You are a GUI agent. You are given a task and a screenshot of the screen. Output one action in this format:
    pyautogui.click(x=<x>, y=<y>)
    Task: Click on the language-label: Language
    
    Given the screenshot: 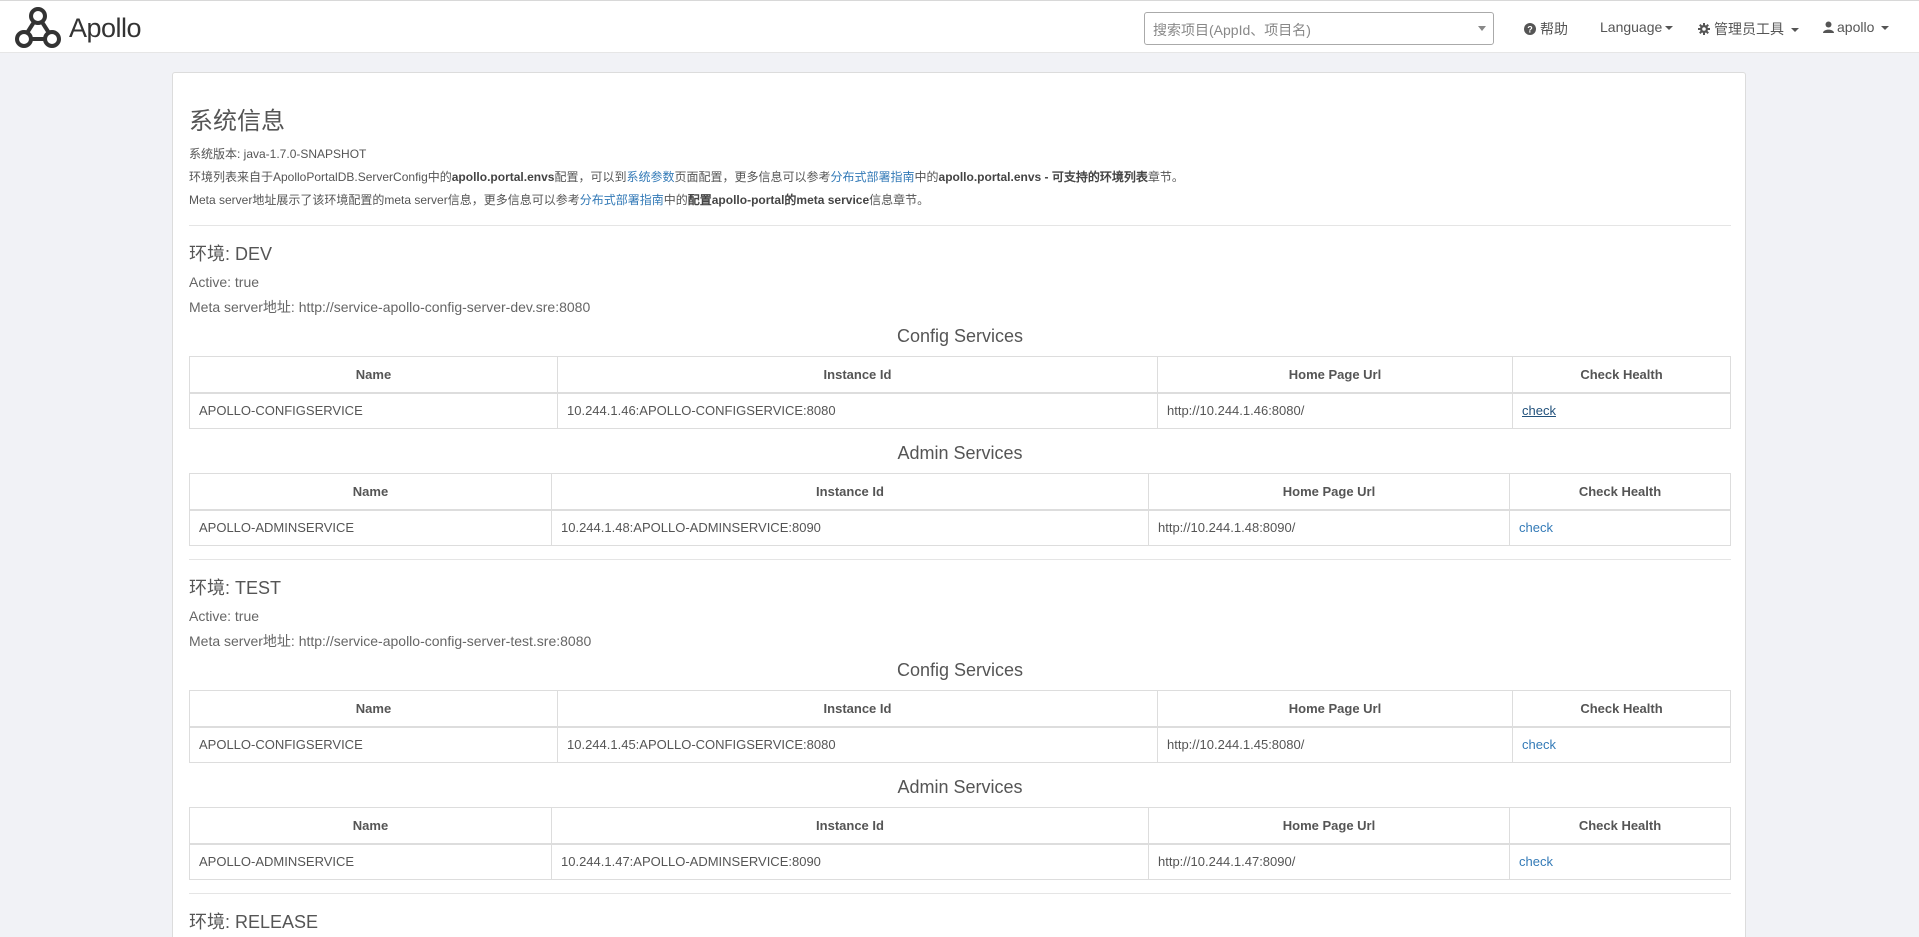 What is the action you would take?
    pyautogui.click(x=1631, y=27)
    